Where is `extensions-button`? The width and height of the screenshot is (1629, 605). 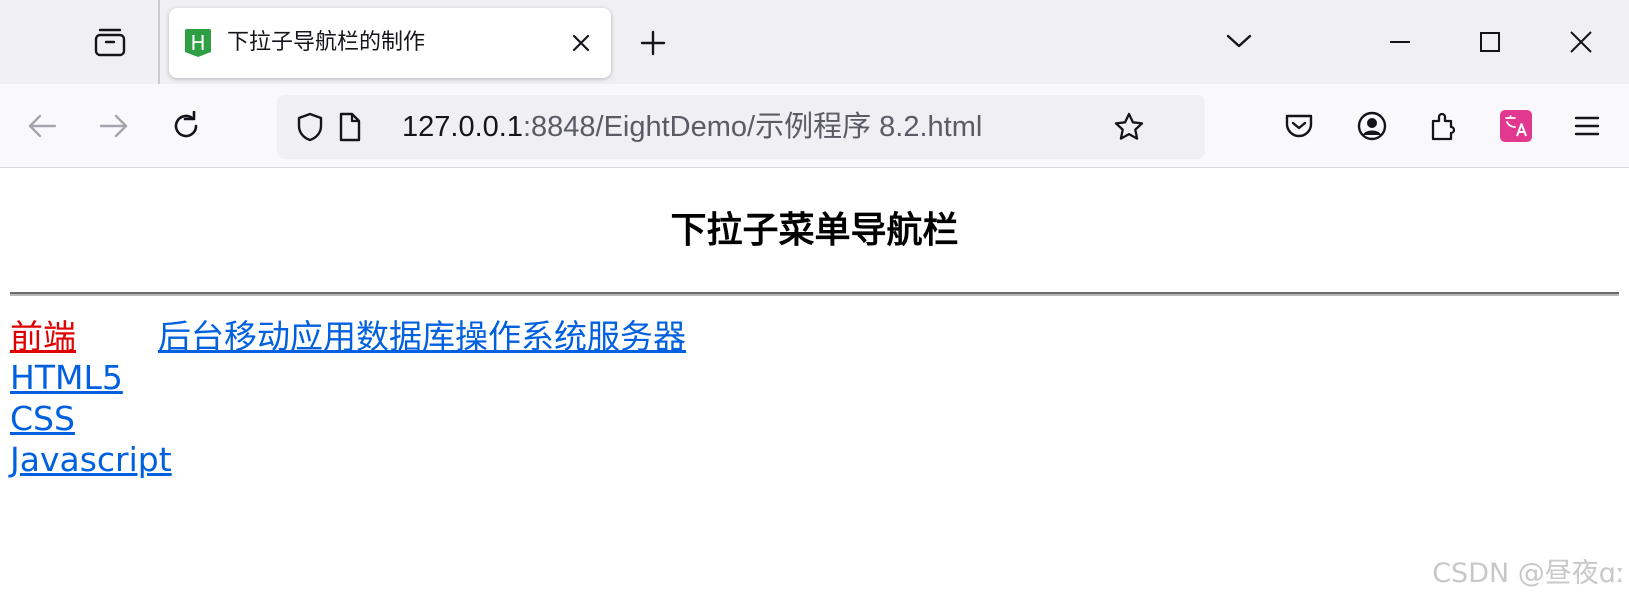
extensions-button is located at coordinates (1444, 126).